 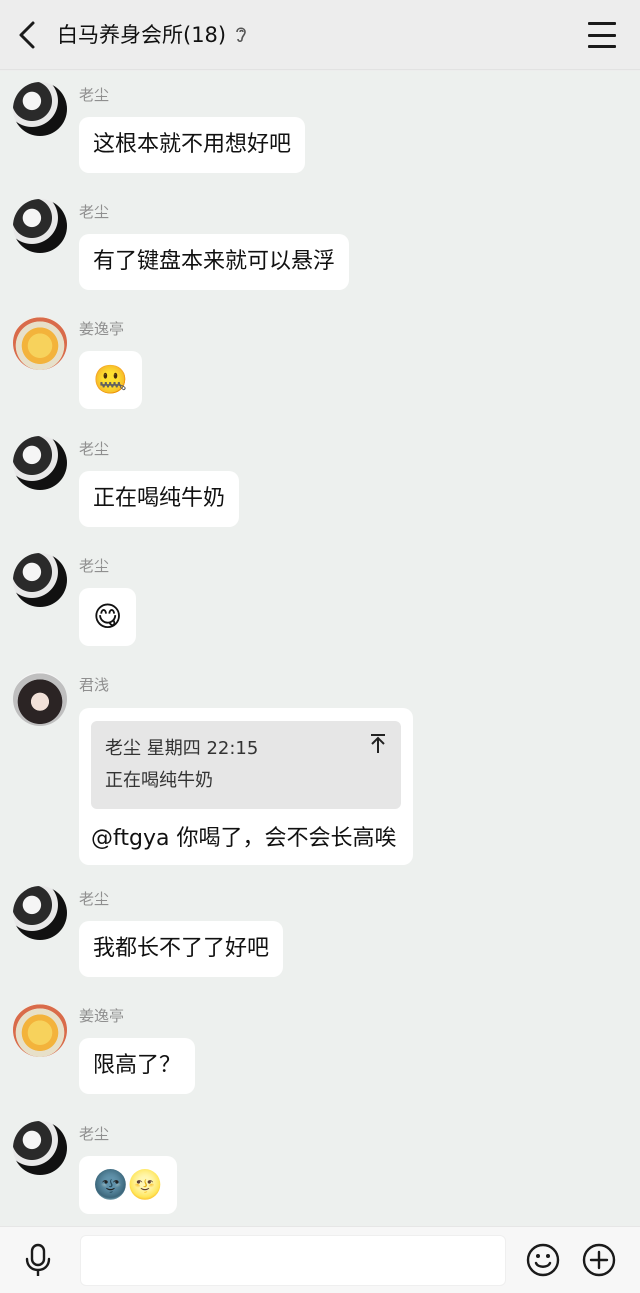 I want to click on chat-header: 白马养身会所(18), so click(x=320, y=35).